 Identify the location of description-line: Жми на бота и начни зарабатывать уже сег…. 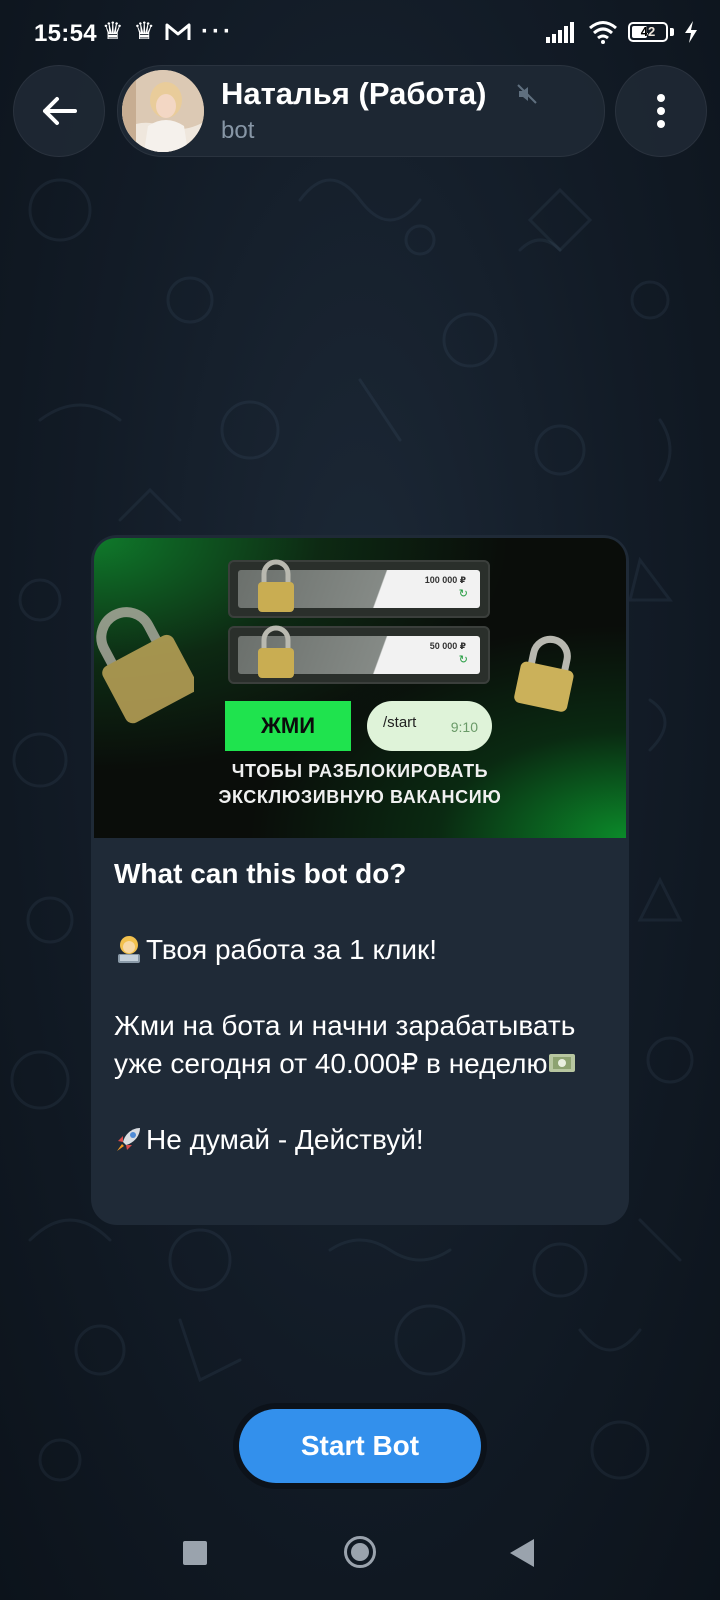
(345, 1044).